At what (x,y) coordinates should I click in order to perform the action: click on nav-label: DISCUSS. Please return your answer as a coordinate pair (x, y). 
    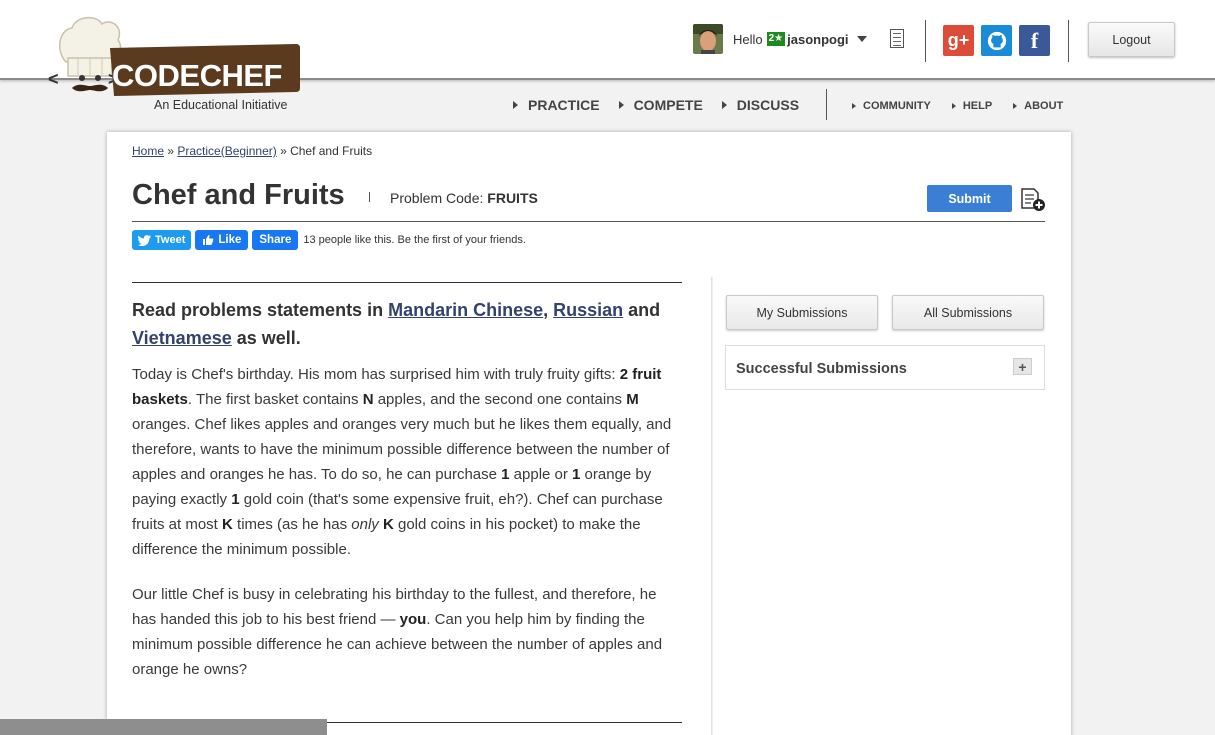
    Looking at the image, I should click on (768, 105).